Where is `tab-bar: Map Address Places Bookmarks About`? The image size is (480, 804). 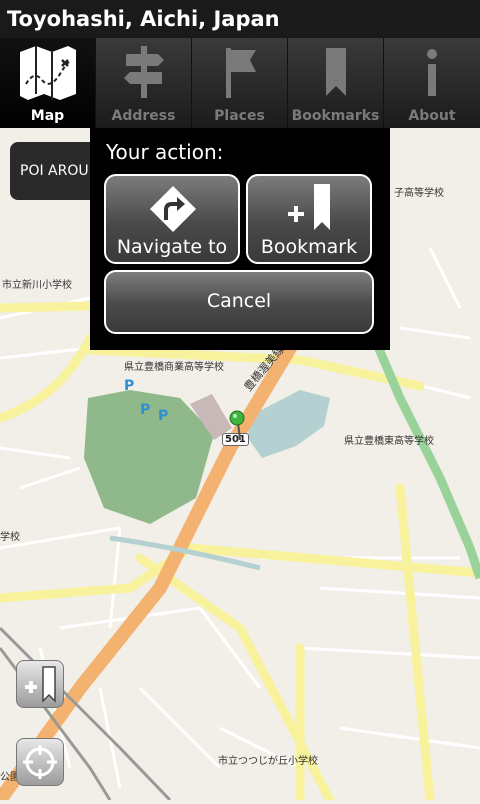 tab-bar: Map Address Places Bookmarks About is located at coordinates (240, 83).